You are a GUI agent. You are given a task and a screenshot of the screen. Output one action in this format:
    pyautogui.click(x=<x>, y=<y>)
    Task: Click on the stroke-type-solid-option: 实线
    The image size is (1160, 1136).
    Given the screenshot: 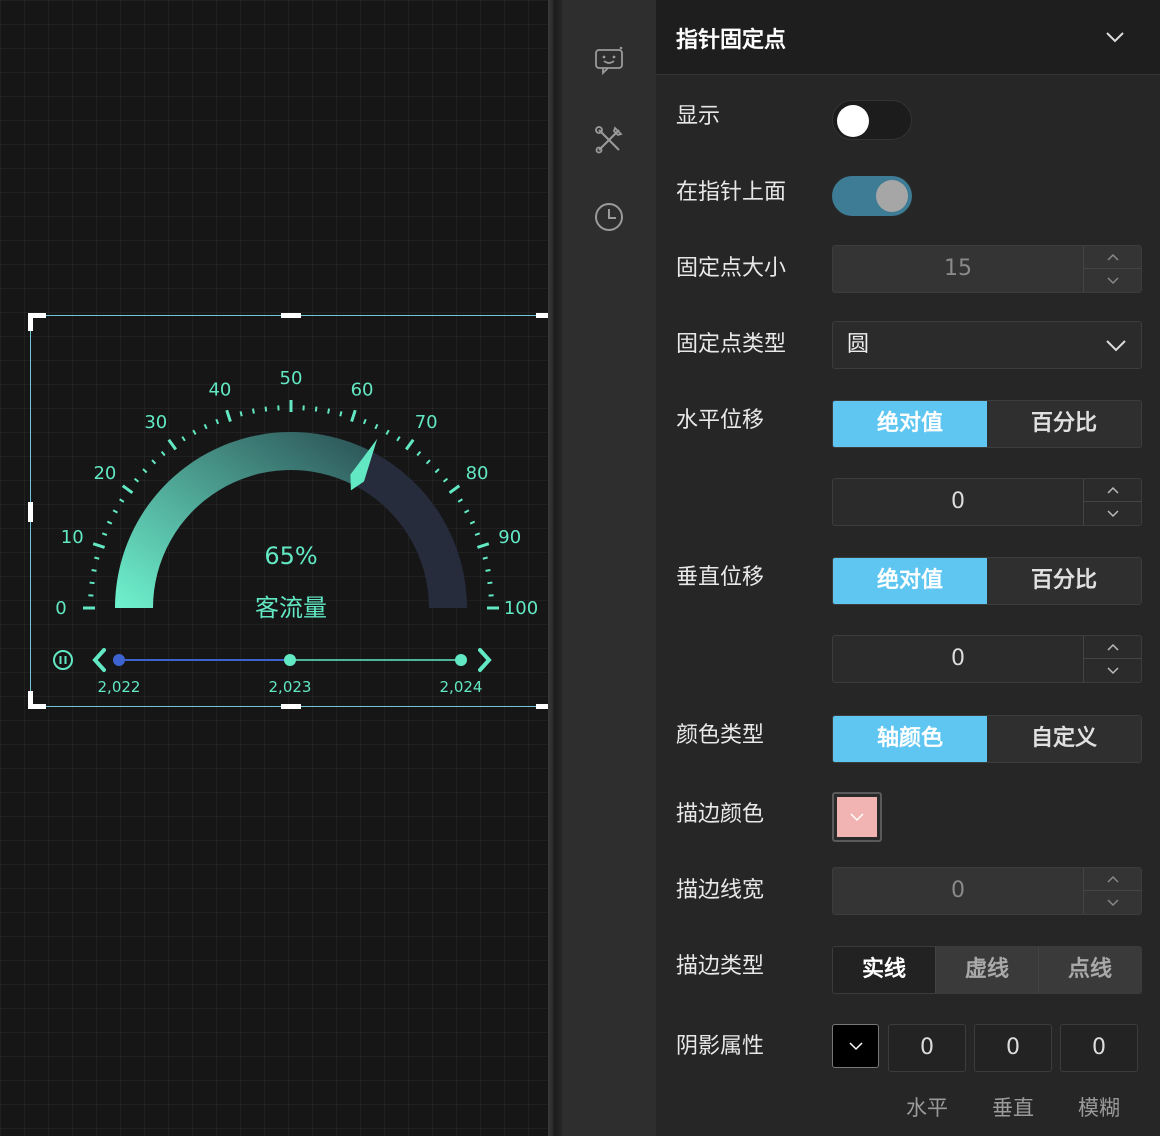 What is the action you would take?
    pyautogui.click(x=884, y=970)
    